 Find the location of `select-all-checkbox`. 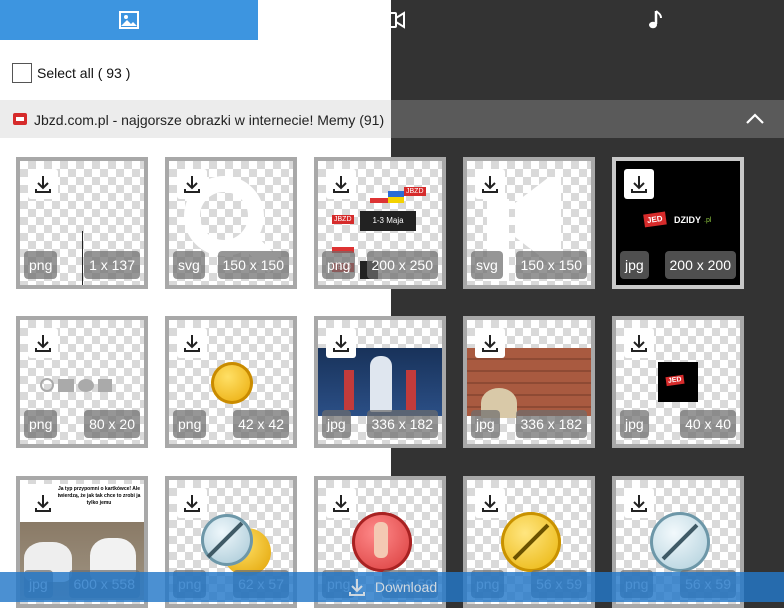

select-all-checkbox is located at coordinates (22, 73).